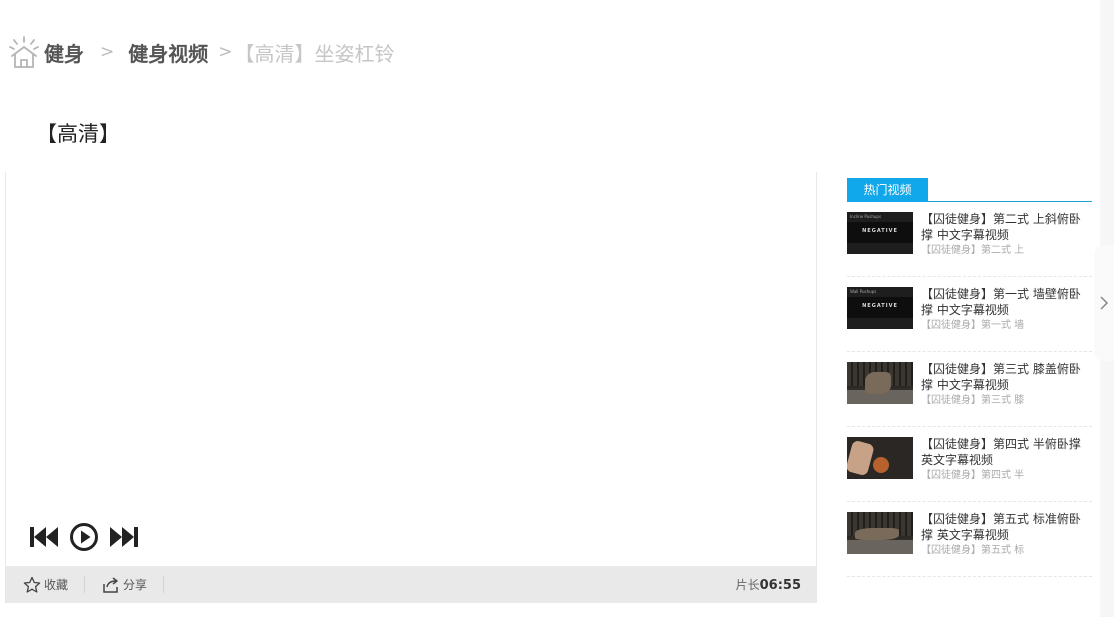 Image resolution: width=1114 pixels, height=617 pixels. Describe the element at coordinates (32, 584) in the screenshot. I see `star-icon` at that location.